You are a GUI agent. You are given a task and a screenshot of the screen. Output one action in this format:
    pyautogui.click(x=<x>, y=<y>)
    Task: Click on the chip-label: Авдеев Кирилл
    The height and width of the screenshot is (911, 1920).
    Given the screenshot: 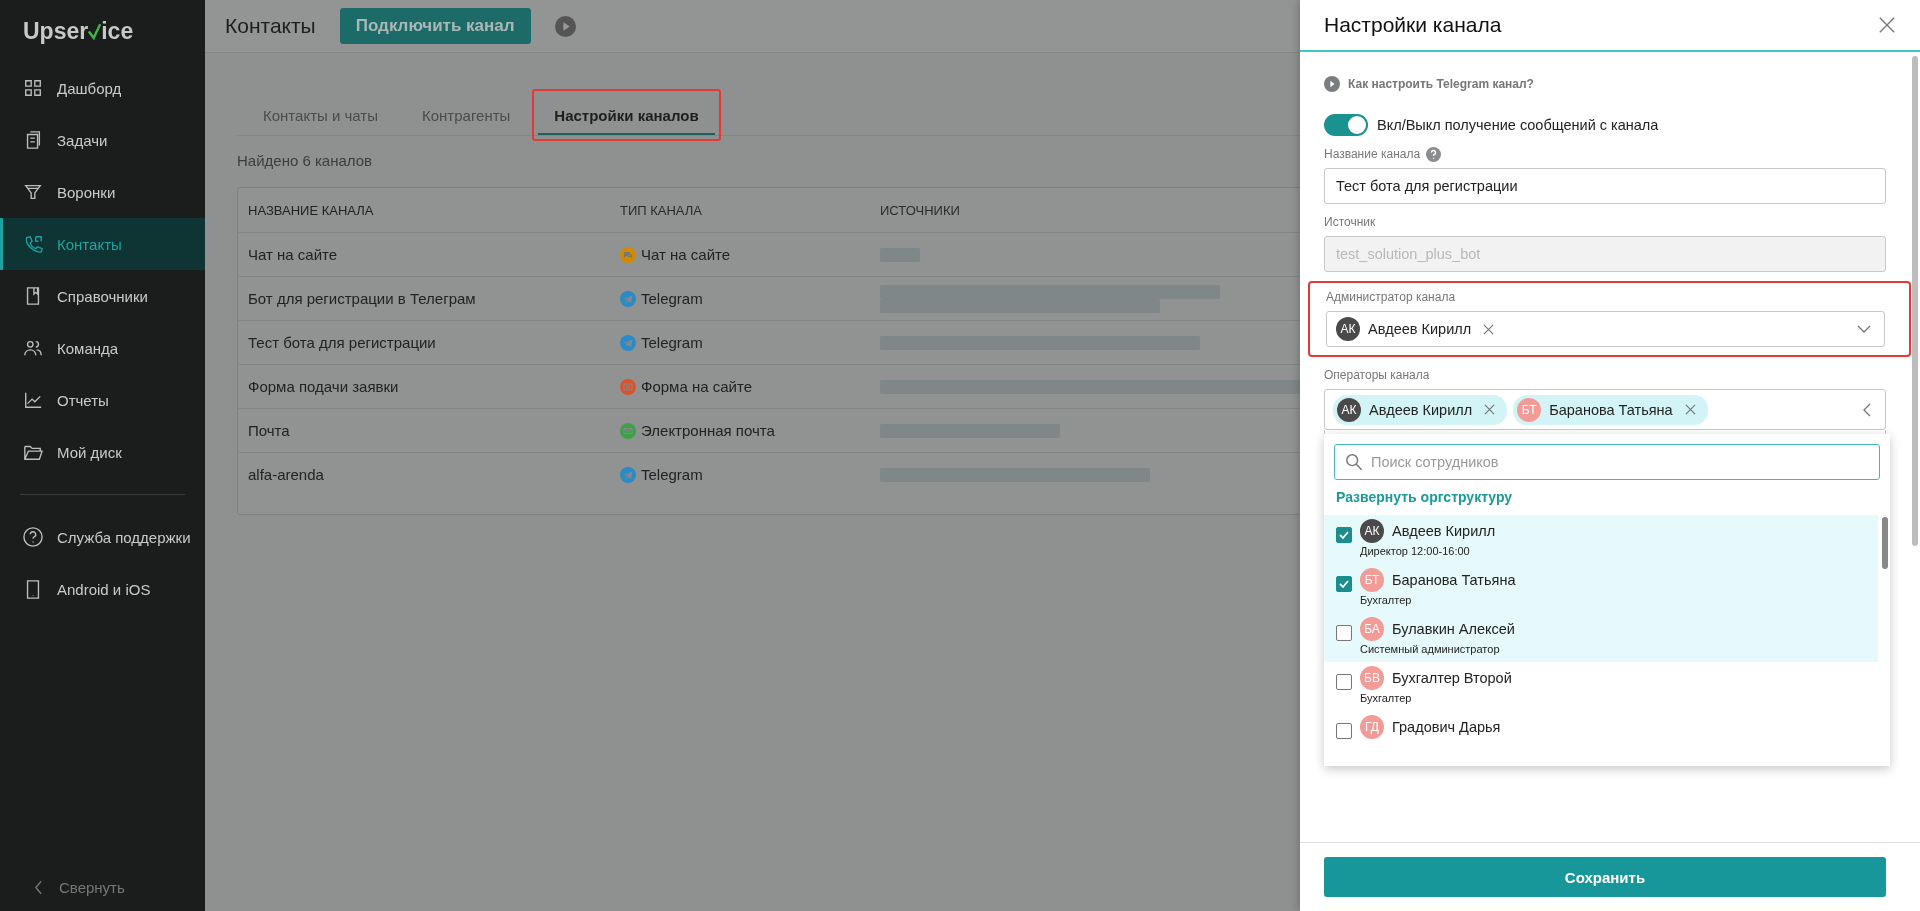 What is the action you would take?
    pyautogui.click(x=1421, y=409)
    